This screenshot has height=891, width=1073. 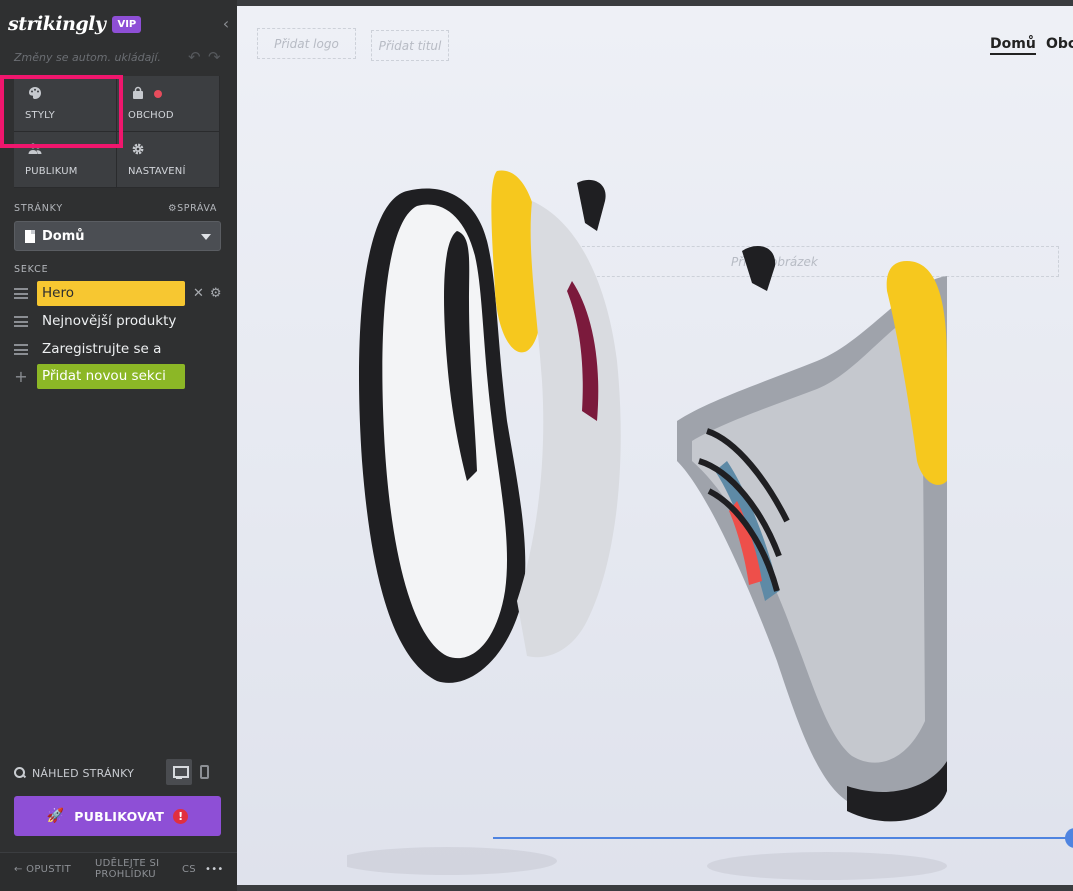 I want to click on section-label: Hero, so click(x=111, y=293).